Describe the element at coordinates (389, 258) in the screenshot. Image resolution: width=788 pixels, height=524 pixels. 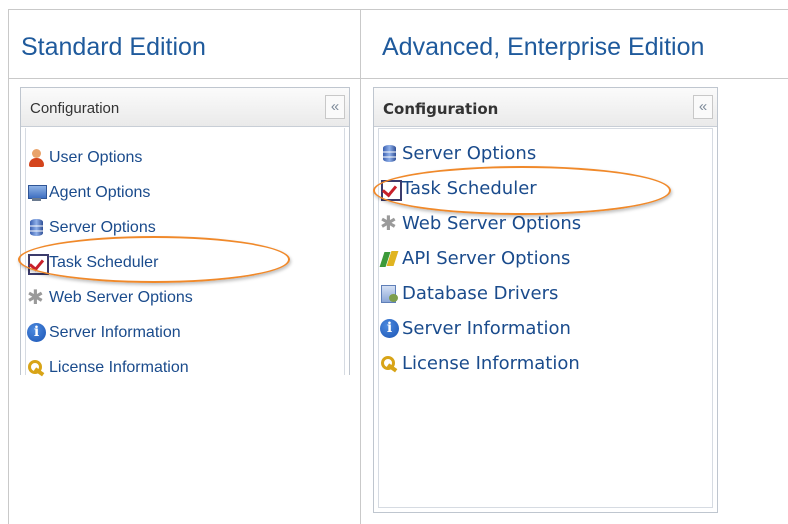
I see `api-server-icon` at that location.